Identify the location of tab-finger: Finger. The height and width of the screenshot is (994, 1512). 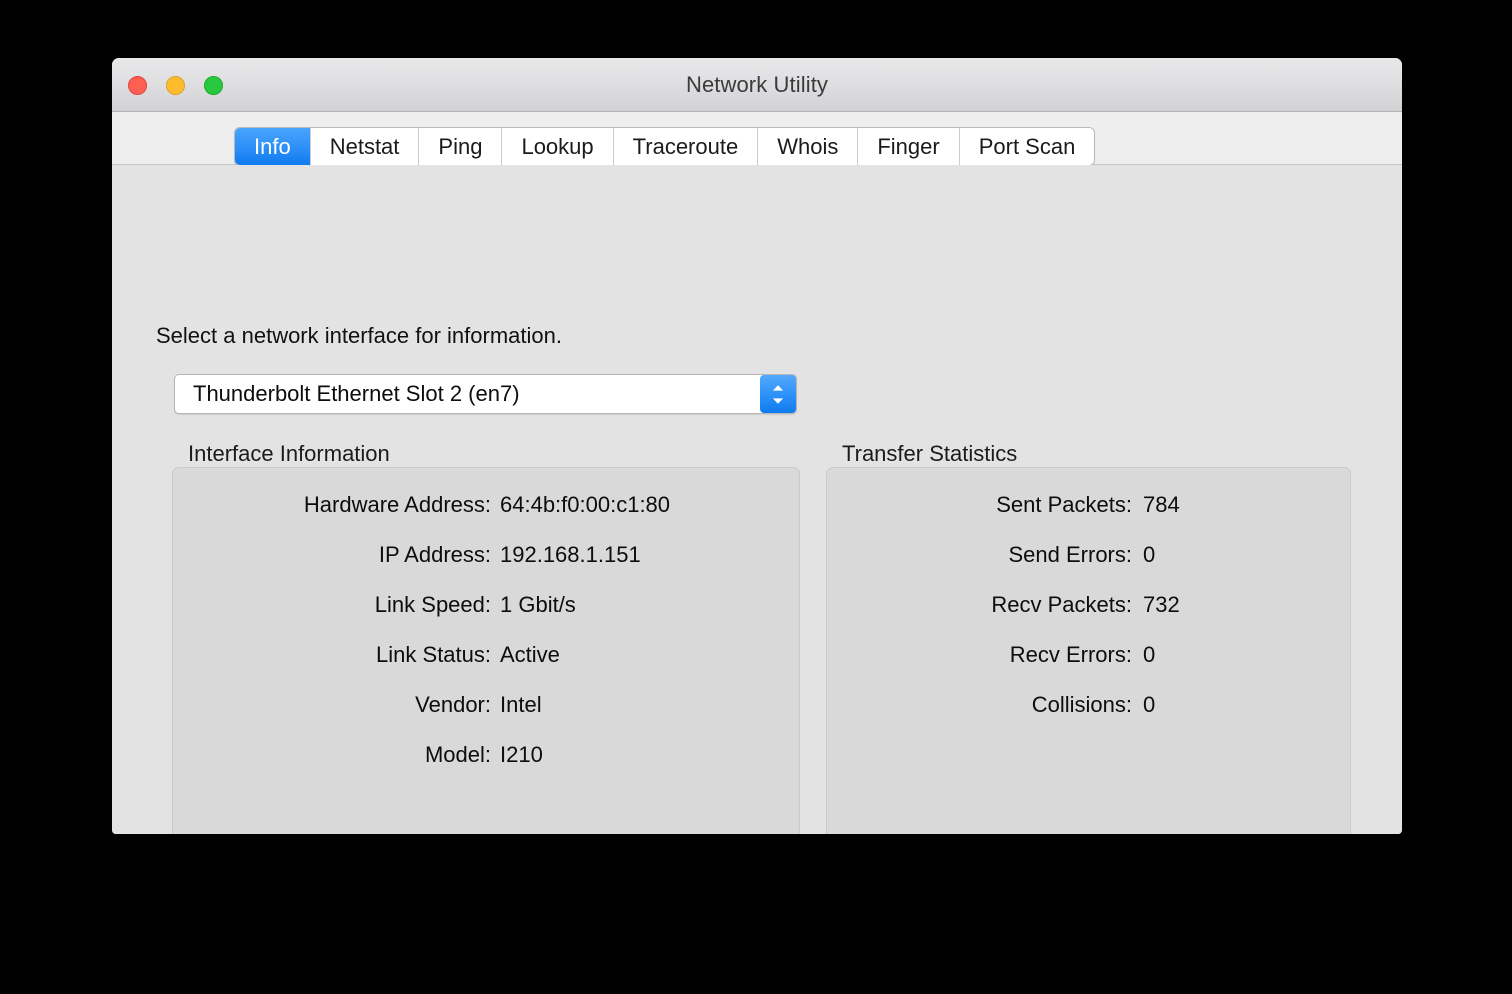
(908, 146).